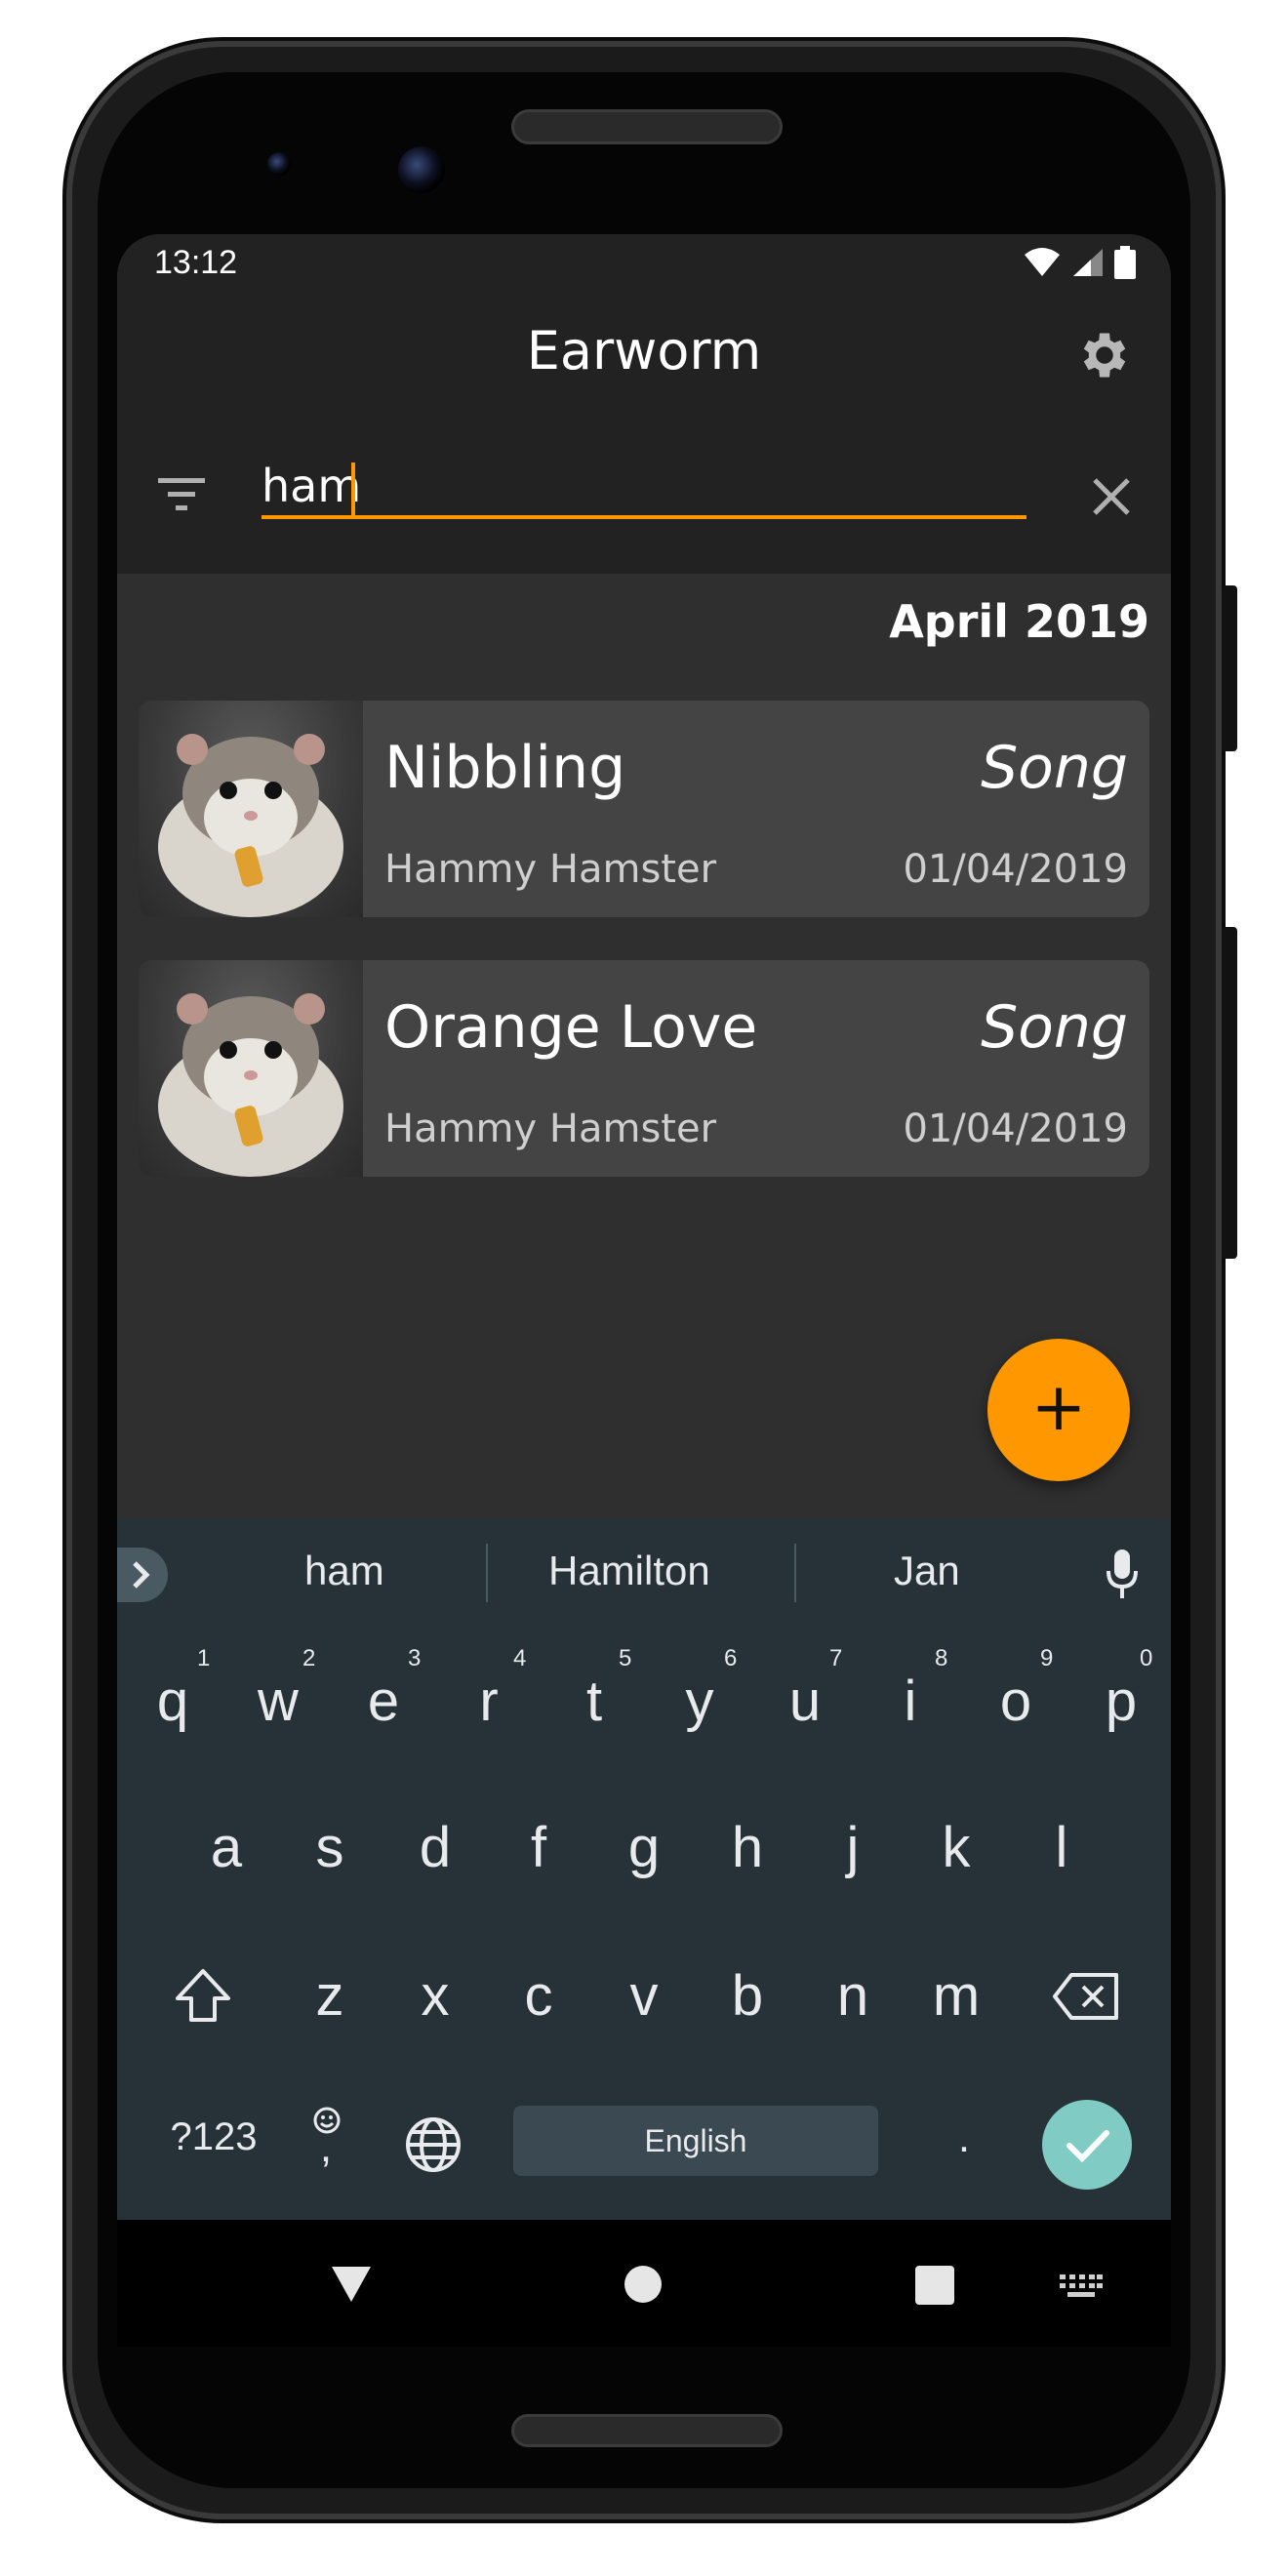 Image resolution: width=1288 pixels, height=2576 pixels. I want to click on app-bar: Earworm, so click(644, 356).